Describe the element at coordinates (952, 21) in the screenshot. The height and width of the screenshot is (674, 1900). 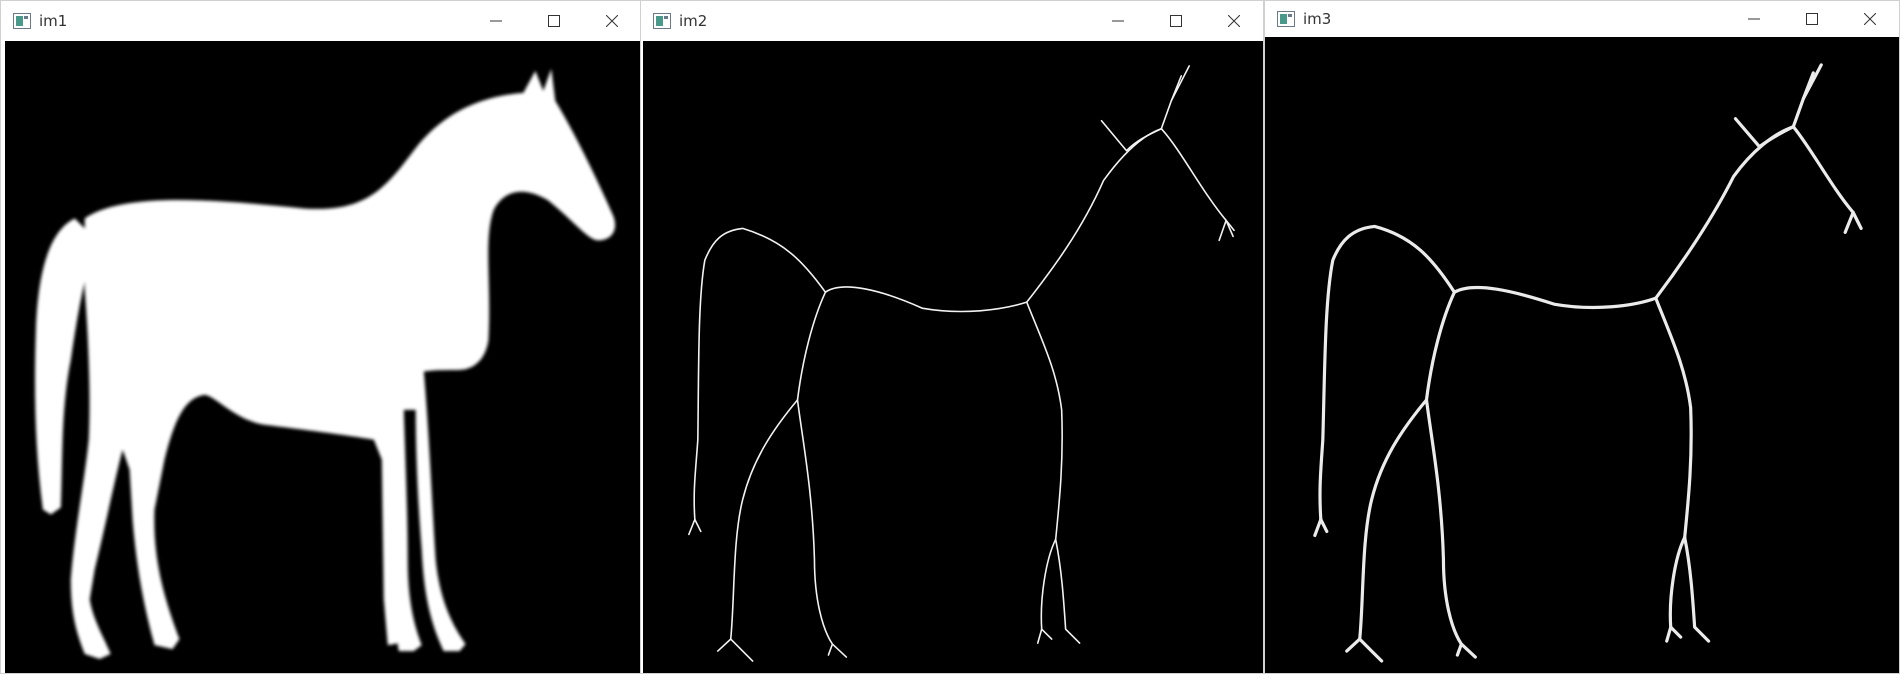
I see `titlebar: im2` at that location.